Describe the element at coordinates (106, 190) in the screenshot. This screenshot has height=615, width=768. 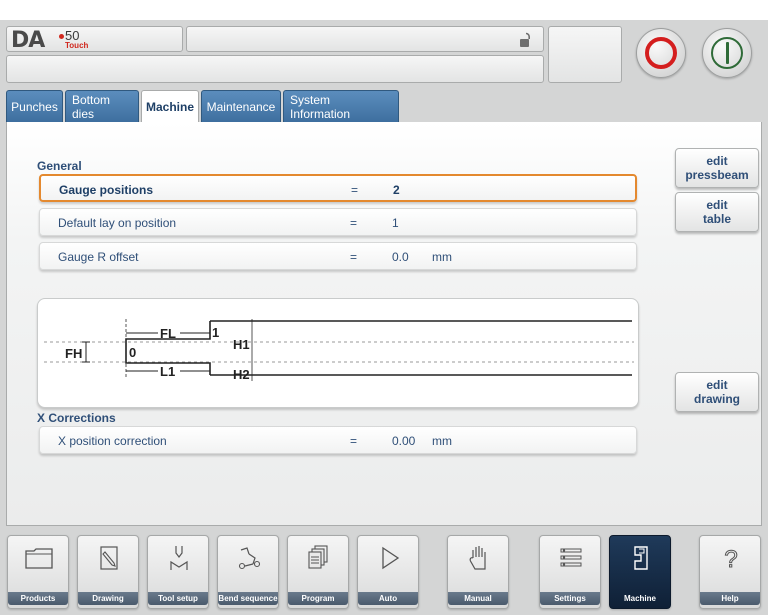
I see `param-label: Gauge positions` at that location.